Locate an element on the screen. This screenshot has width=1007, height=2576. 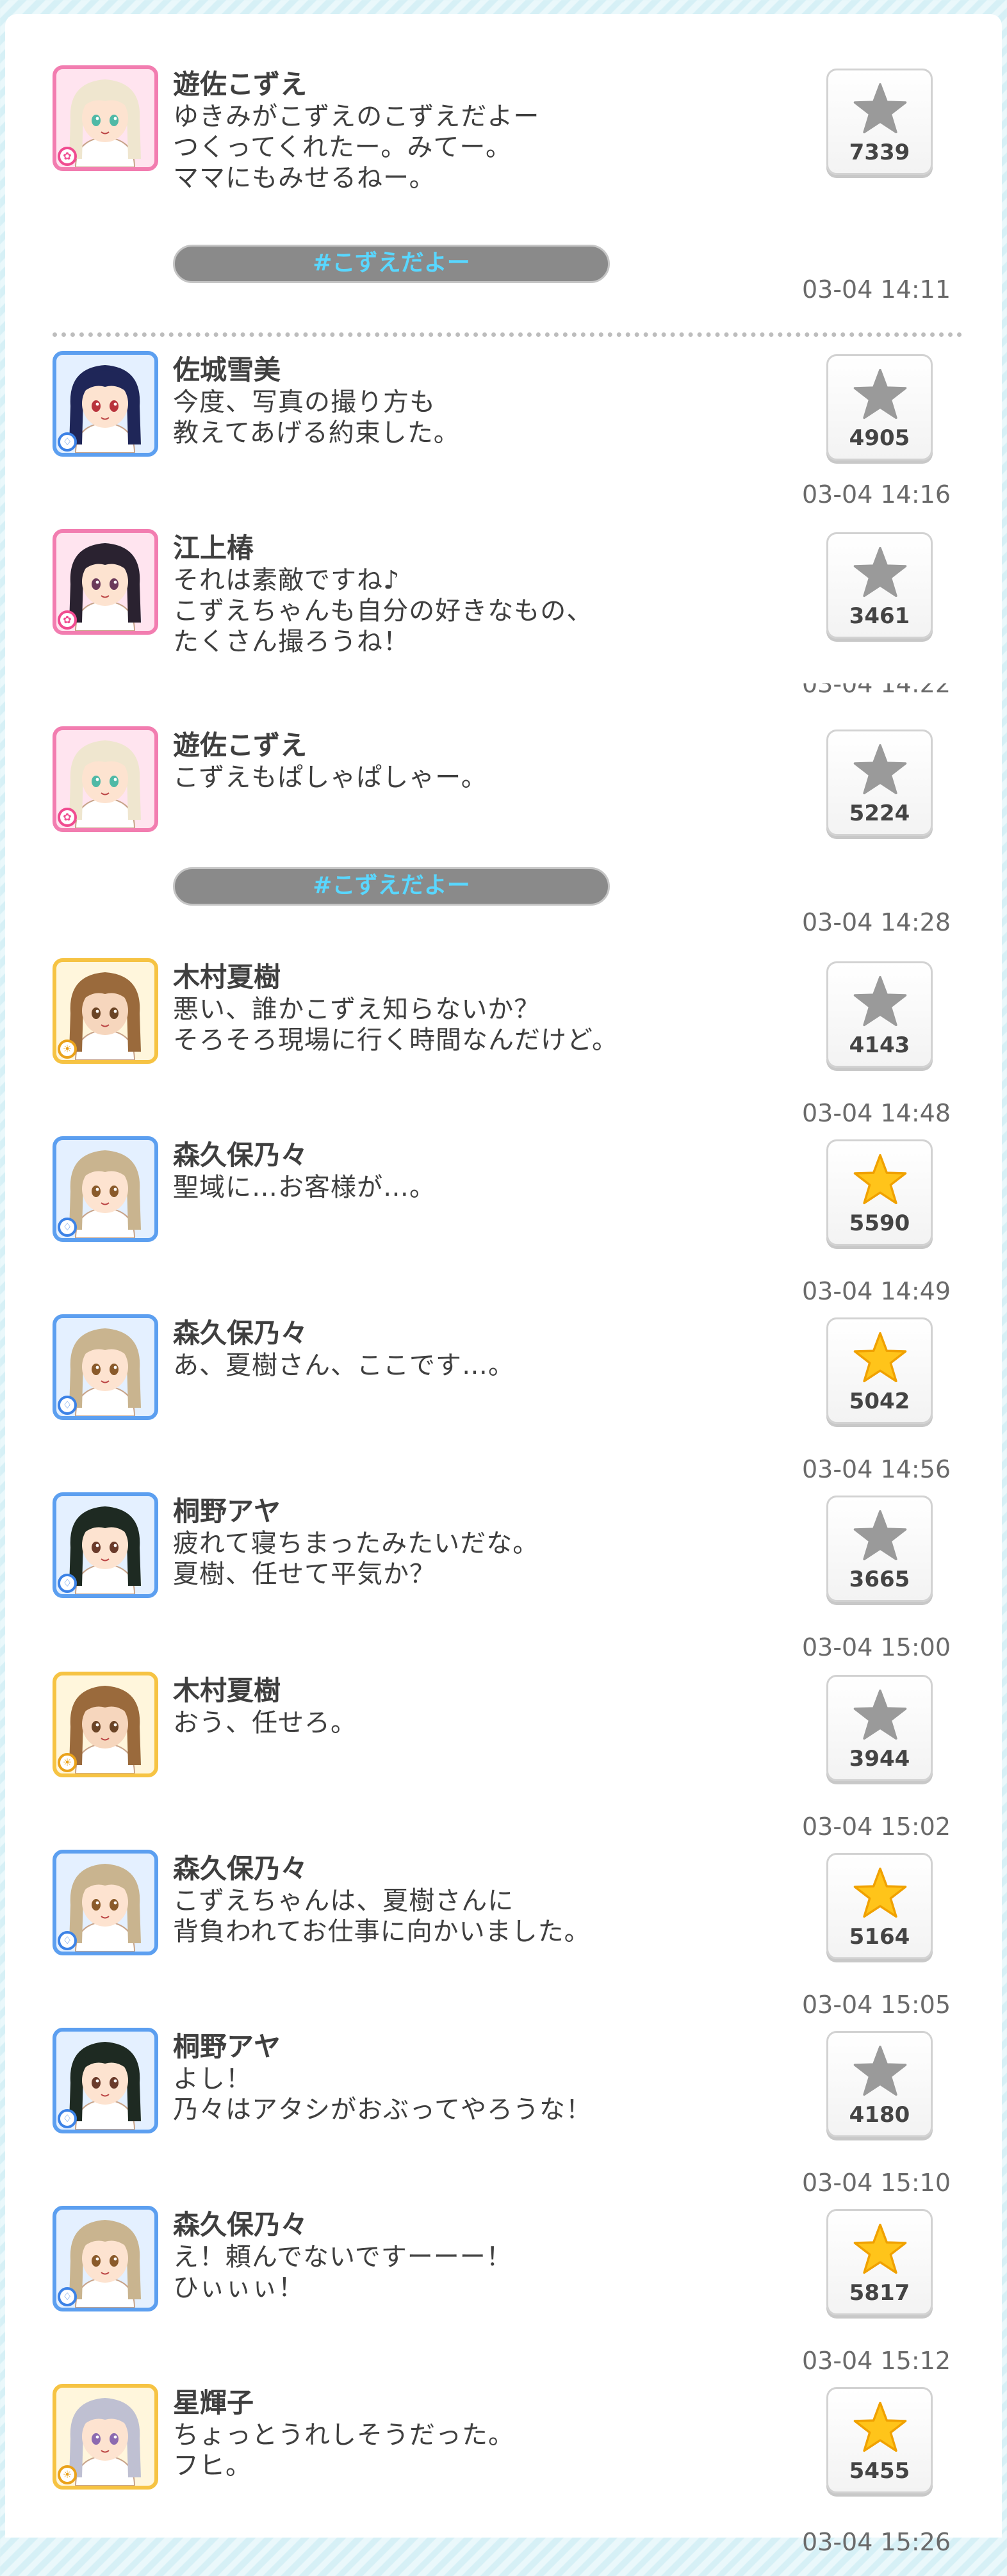
timeline-post: ♢ 桐野アヤ よし！ 乃々はアタシがおぶってやろうな！ 4180 03-04 15:10 is located at coordinates (503, 2124).